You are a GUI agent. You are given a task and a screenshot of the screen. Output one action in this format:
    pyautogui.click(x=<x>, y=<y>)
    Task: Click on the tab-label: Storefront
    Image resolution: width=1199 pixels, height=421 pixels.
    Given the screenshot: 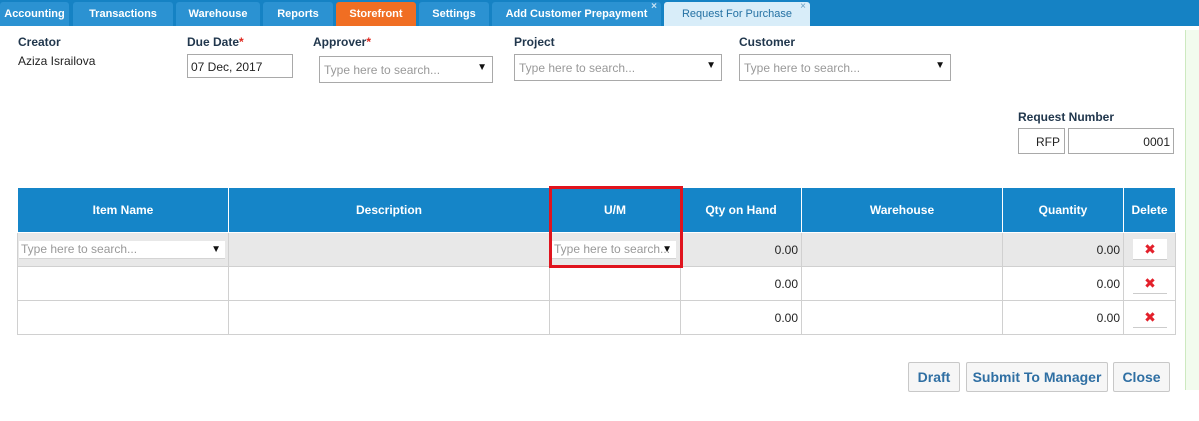 What is the action you would take?
    pyautogui.click(x=376, y=14)
    